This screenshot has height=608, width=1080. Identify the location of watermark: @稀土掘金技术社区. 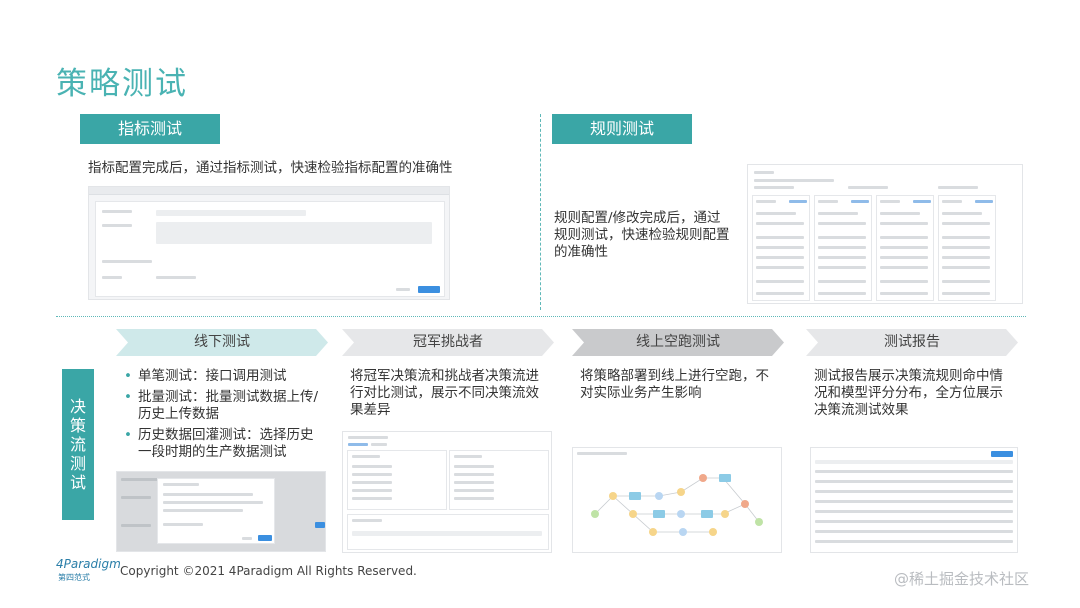
(962, 579).